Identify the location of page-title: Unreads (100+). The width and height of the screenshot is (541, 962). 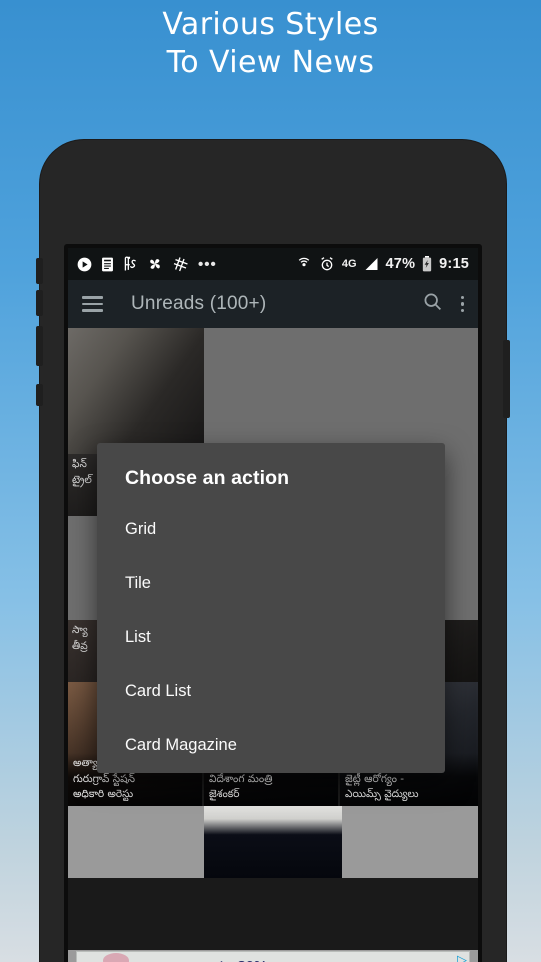
(199, 303).